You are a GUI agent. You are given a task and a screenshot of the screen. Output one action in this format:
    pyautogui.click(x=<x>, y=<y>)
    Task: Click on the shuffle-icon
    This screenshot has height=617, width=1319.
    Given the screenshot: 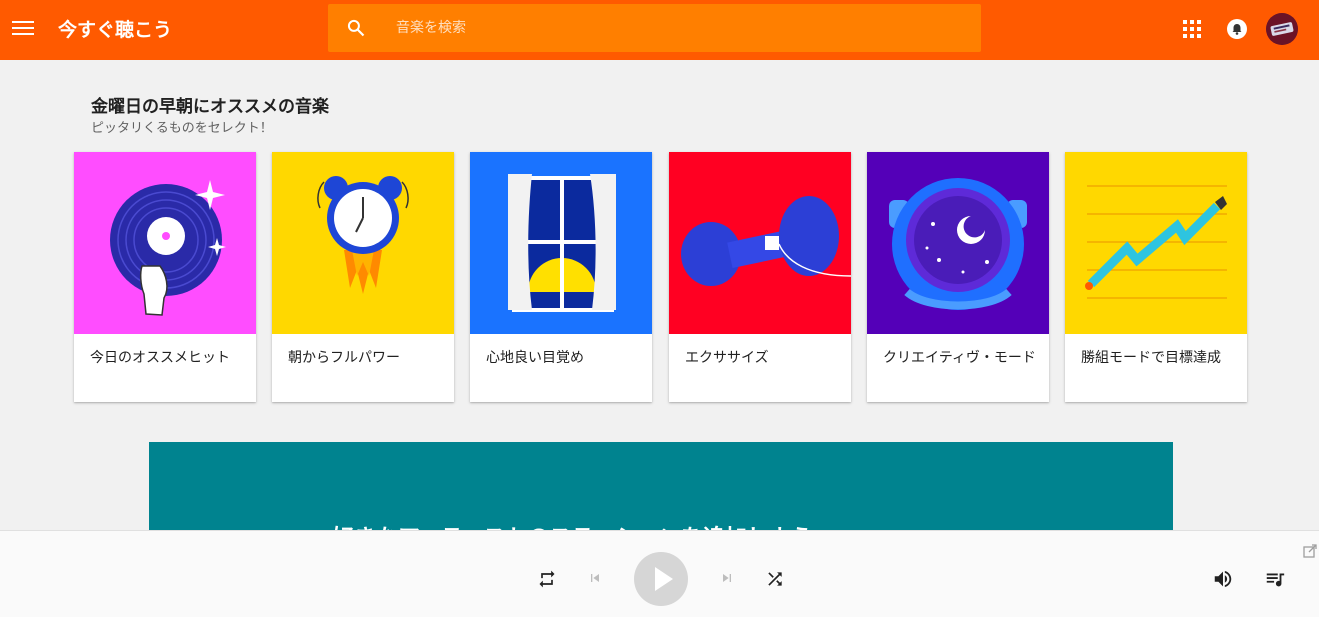 What is the action you would take?
    pyautogui.click(x=775, y=579)
    